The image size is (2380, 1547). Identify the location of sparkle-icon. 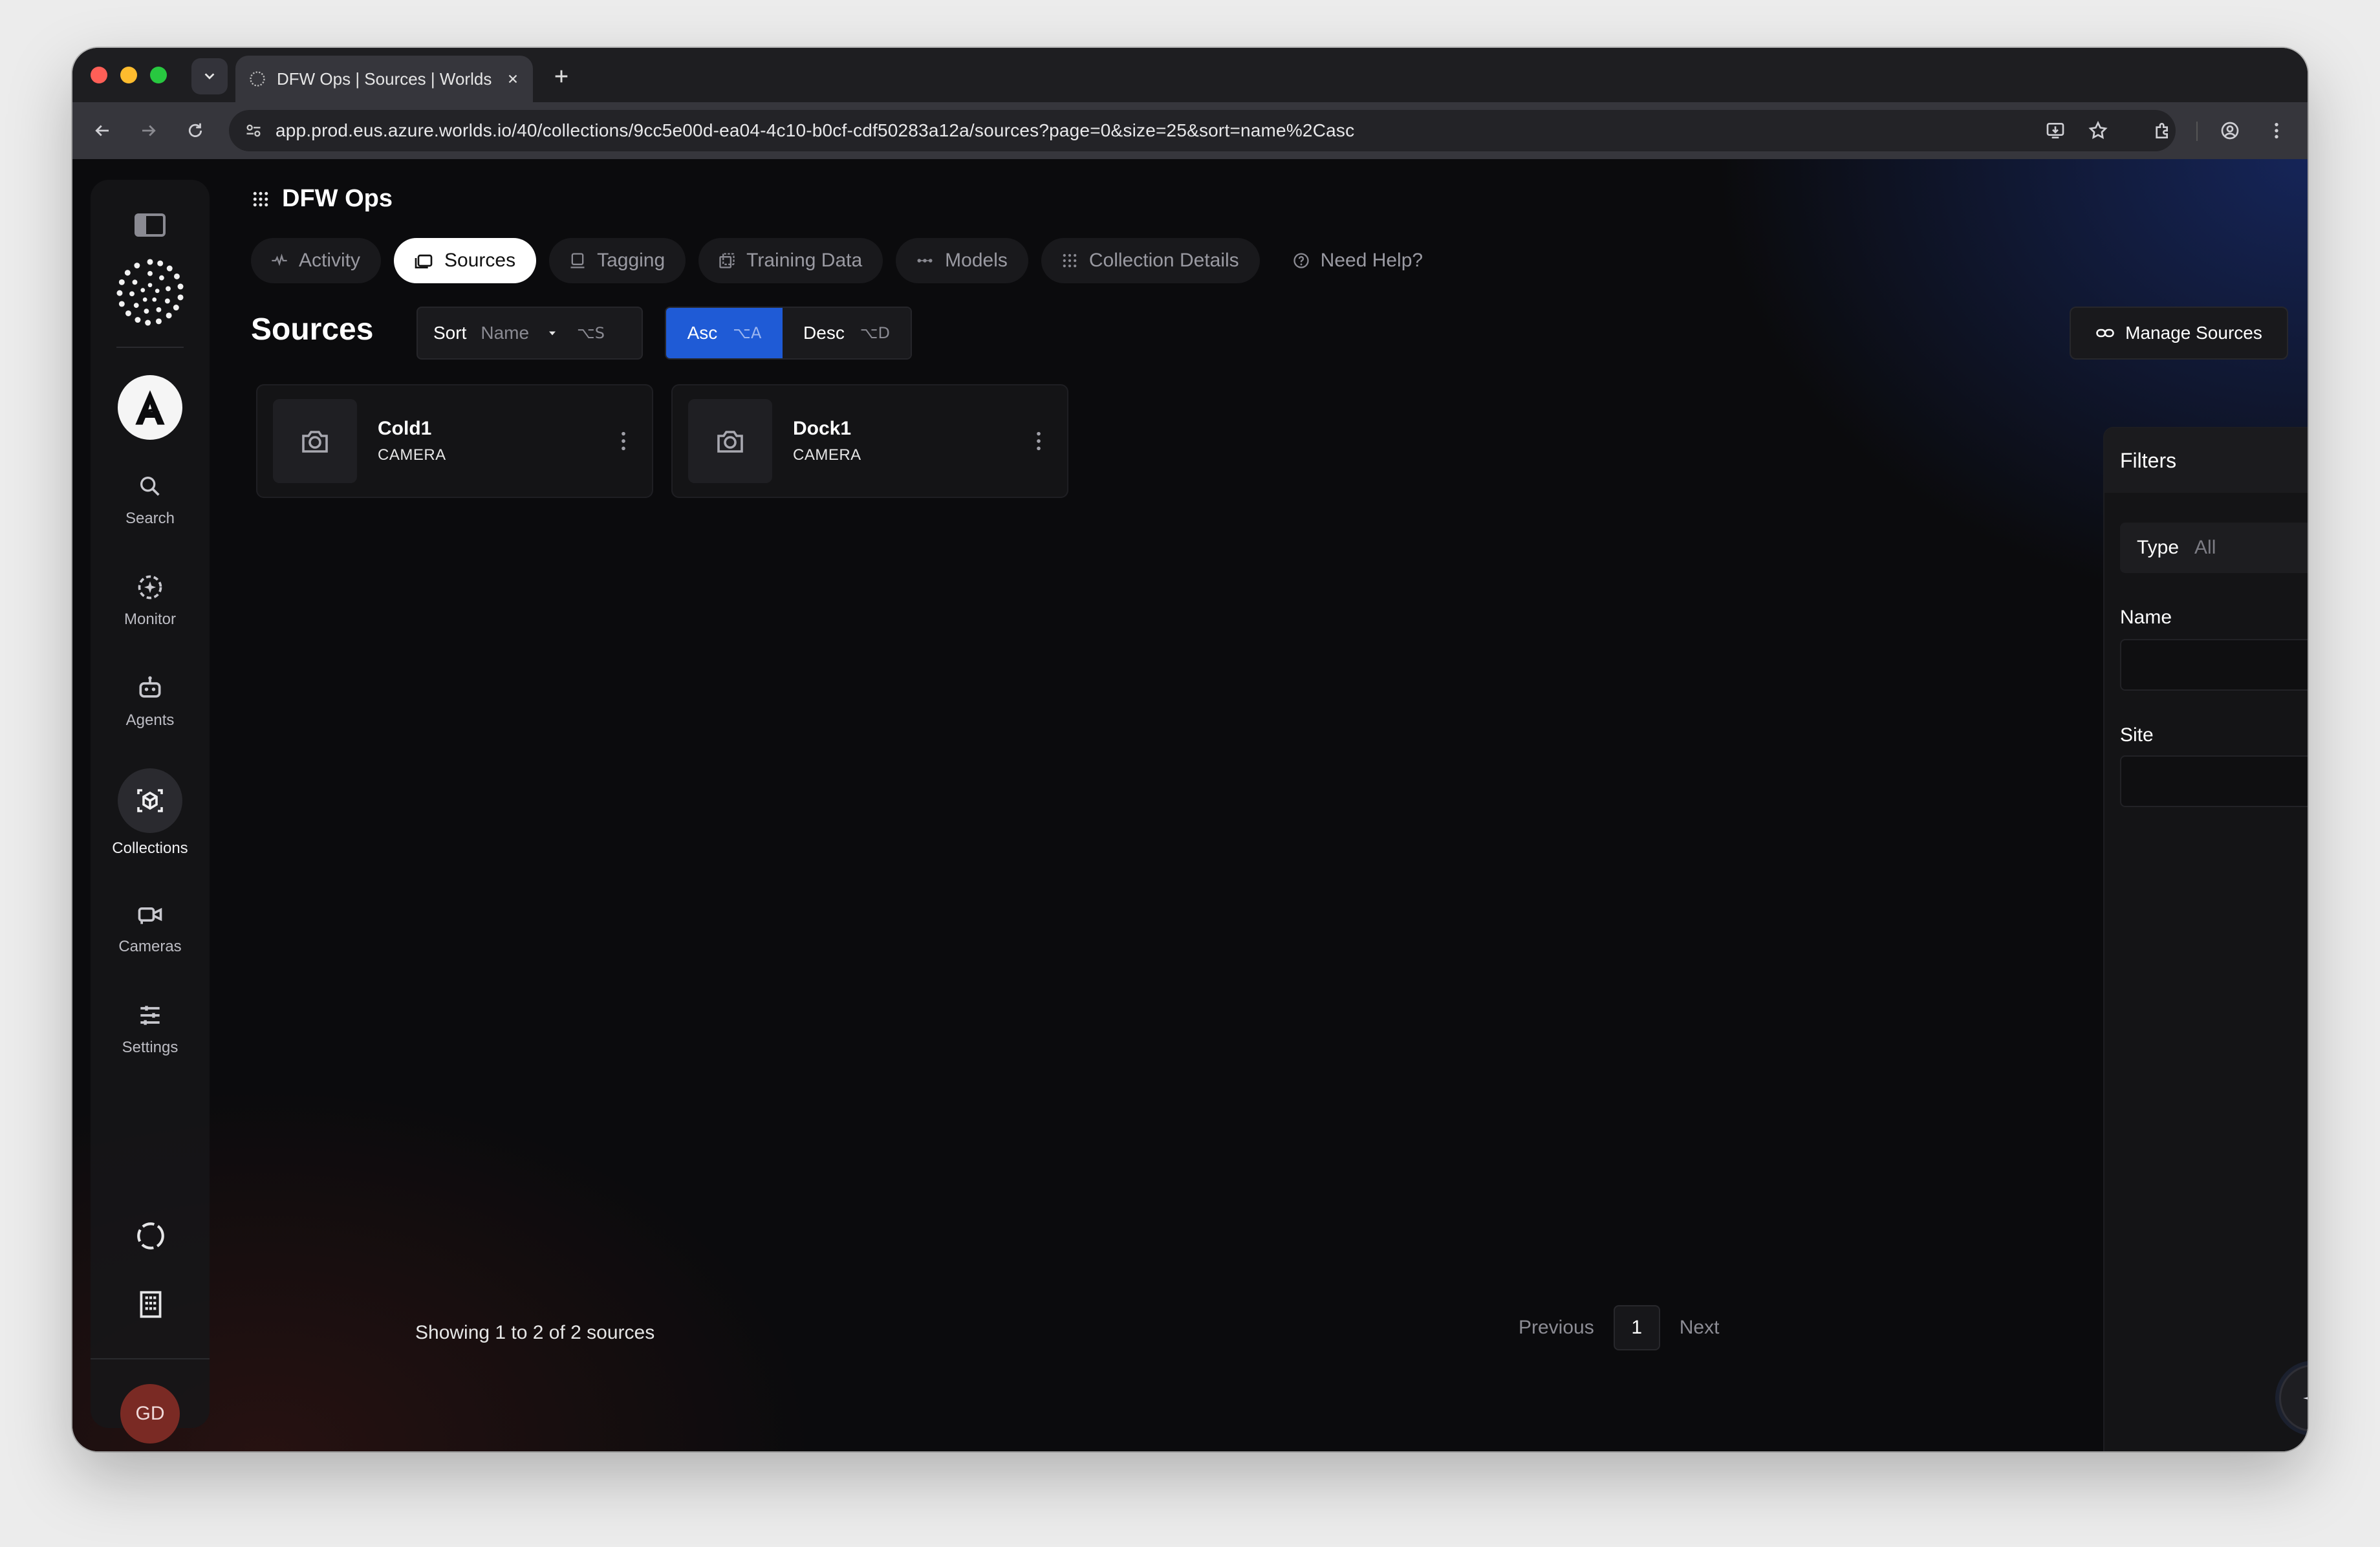
(2305, 1399).